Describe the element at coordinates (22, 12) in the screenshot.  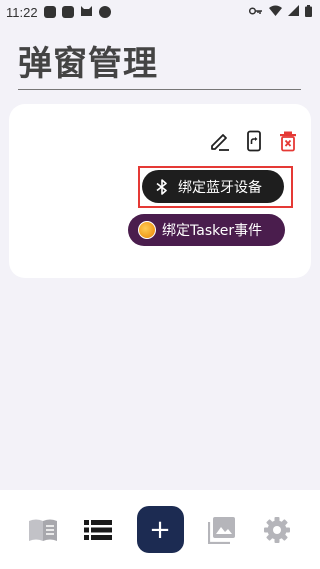
I see `status-time: 11:22` at that location.